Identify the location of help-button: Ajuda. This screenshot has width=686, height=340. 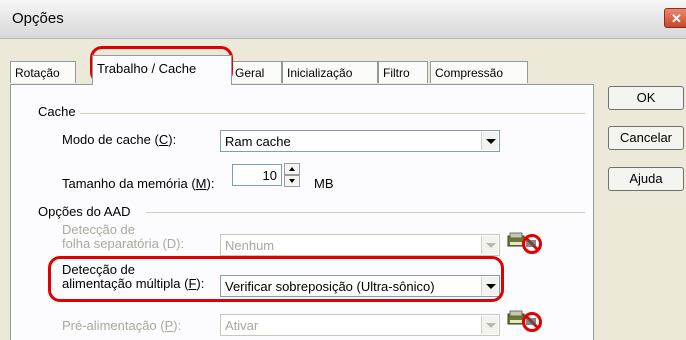
(646, 179).